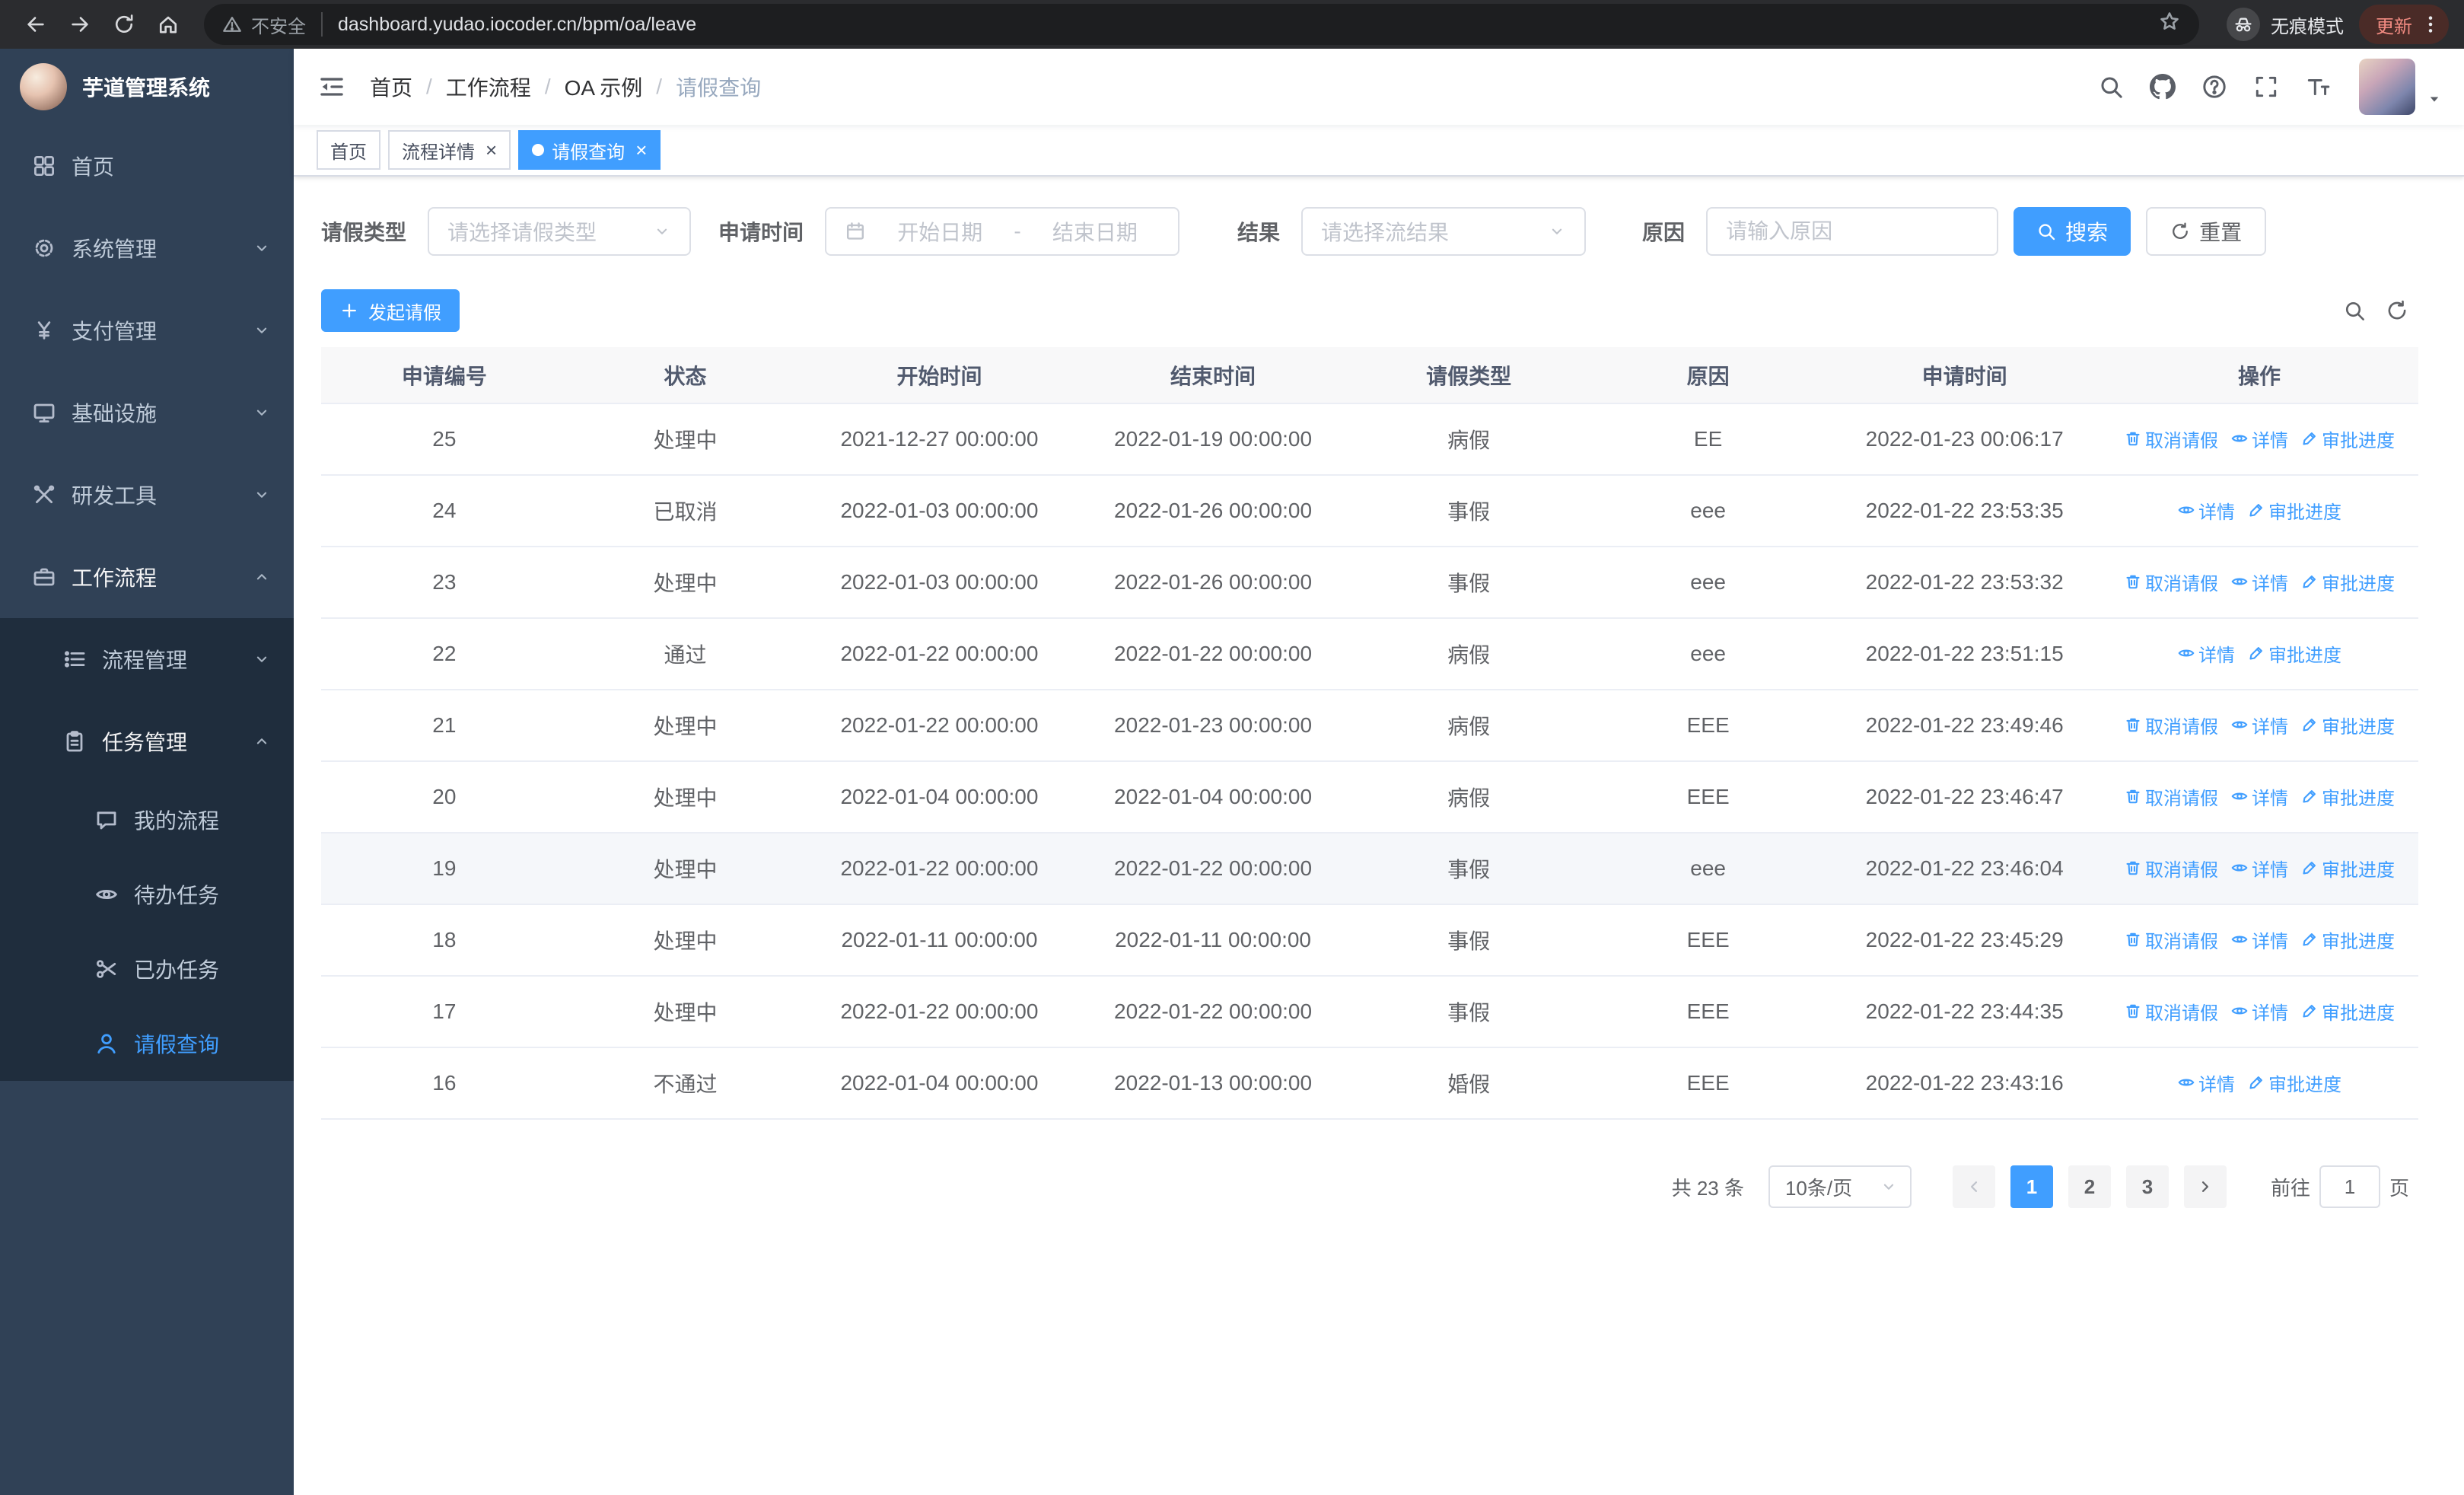  I want to click on column-header: 原因, so click(1708, 375).